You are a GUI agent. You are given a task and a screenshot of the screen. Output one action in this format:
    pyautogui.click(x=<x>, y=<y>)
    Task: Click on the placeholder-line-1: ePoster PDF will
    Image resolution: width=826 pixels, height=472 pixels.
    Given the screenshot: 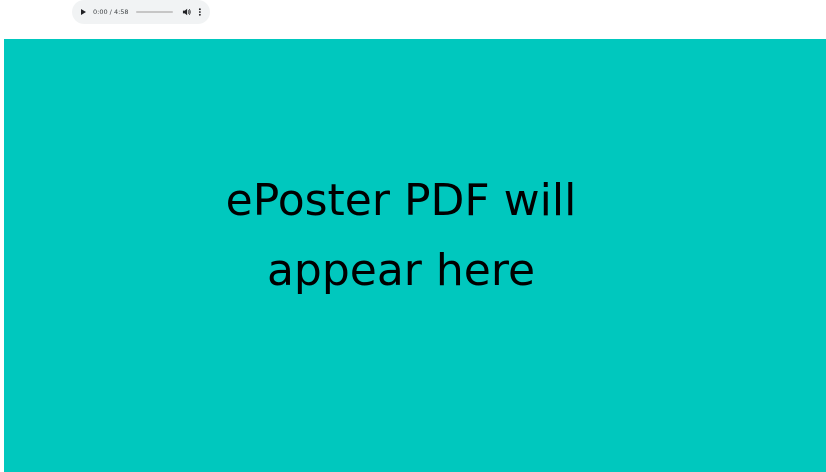 What is the action you would take?
    pyautogui.click(x=401, y=200)
    